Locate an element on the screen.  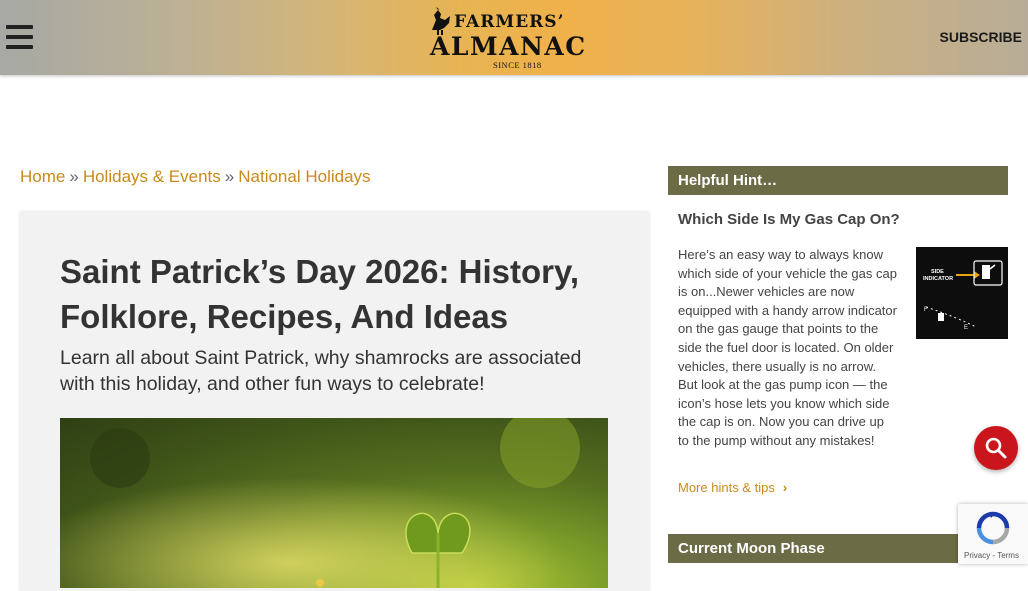
logo-line-since: SINCE 1818 is located at coordinates (517, 65).